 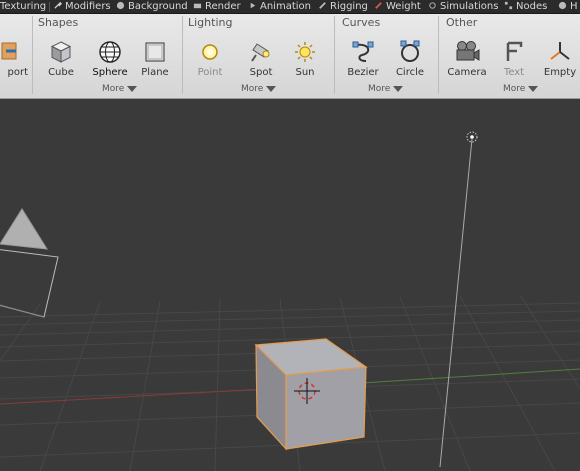 What do you see at coordinates (253, 5) in the screenshot?
I see `play-icon` at bounding box center [253, 5].